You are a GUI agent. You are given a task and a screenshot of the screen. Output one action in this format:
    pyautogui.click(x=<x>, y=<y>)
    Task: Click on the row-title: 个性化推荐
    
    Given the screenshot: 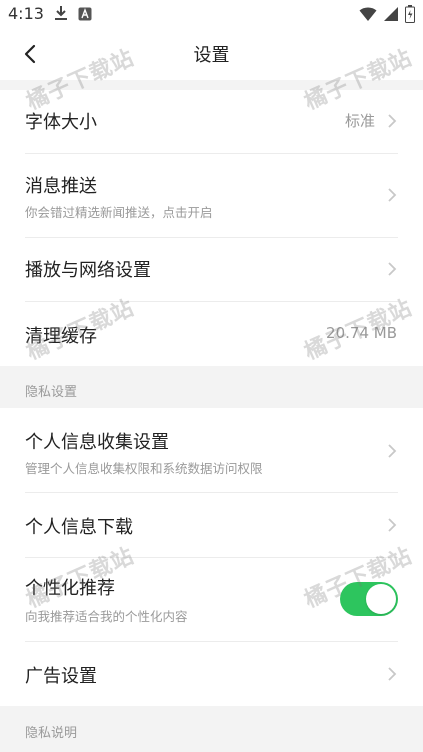 What is the action you would take?
    pyautogui.click(x=70, y=588)
    